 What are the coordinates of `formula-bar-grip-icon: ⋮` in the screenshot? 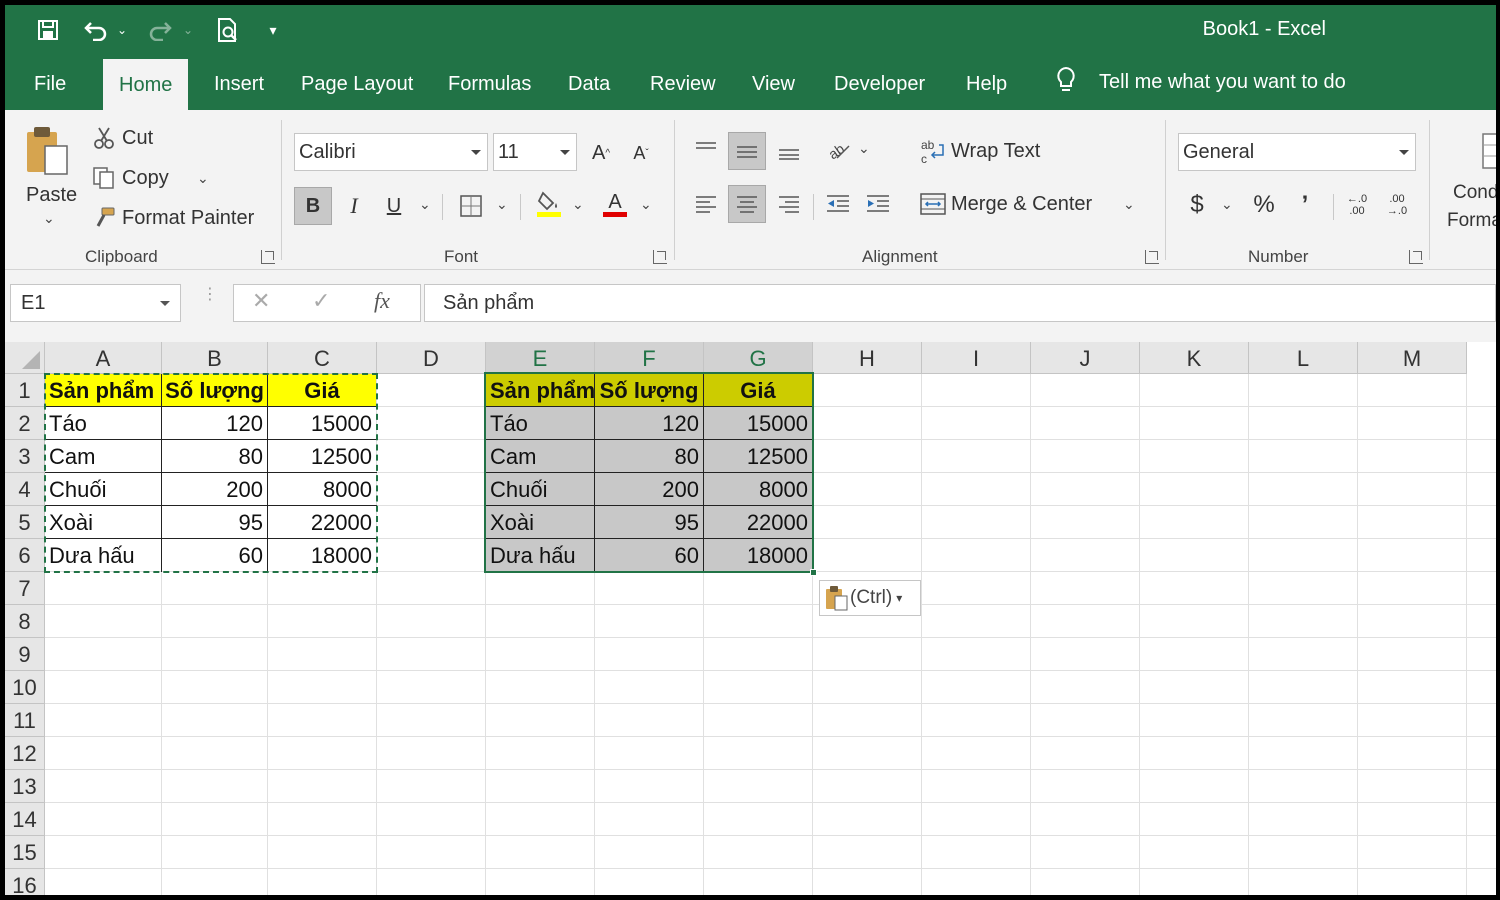 It's located at (210, 301).